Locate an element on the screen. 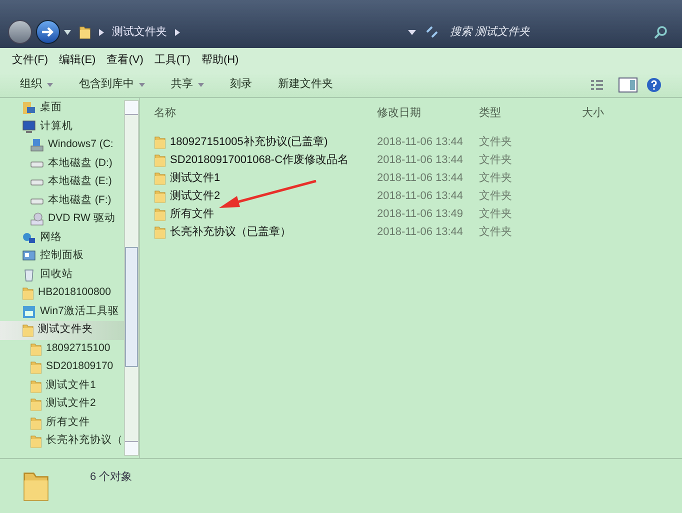  view-options-icon is located at coordinates (597, 84).